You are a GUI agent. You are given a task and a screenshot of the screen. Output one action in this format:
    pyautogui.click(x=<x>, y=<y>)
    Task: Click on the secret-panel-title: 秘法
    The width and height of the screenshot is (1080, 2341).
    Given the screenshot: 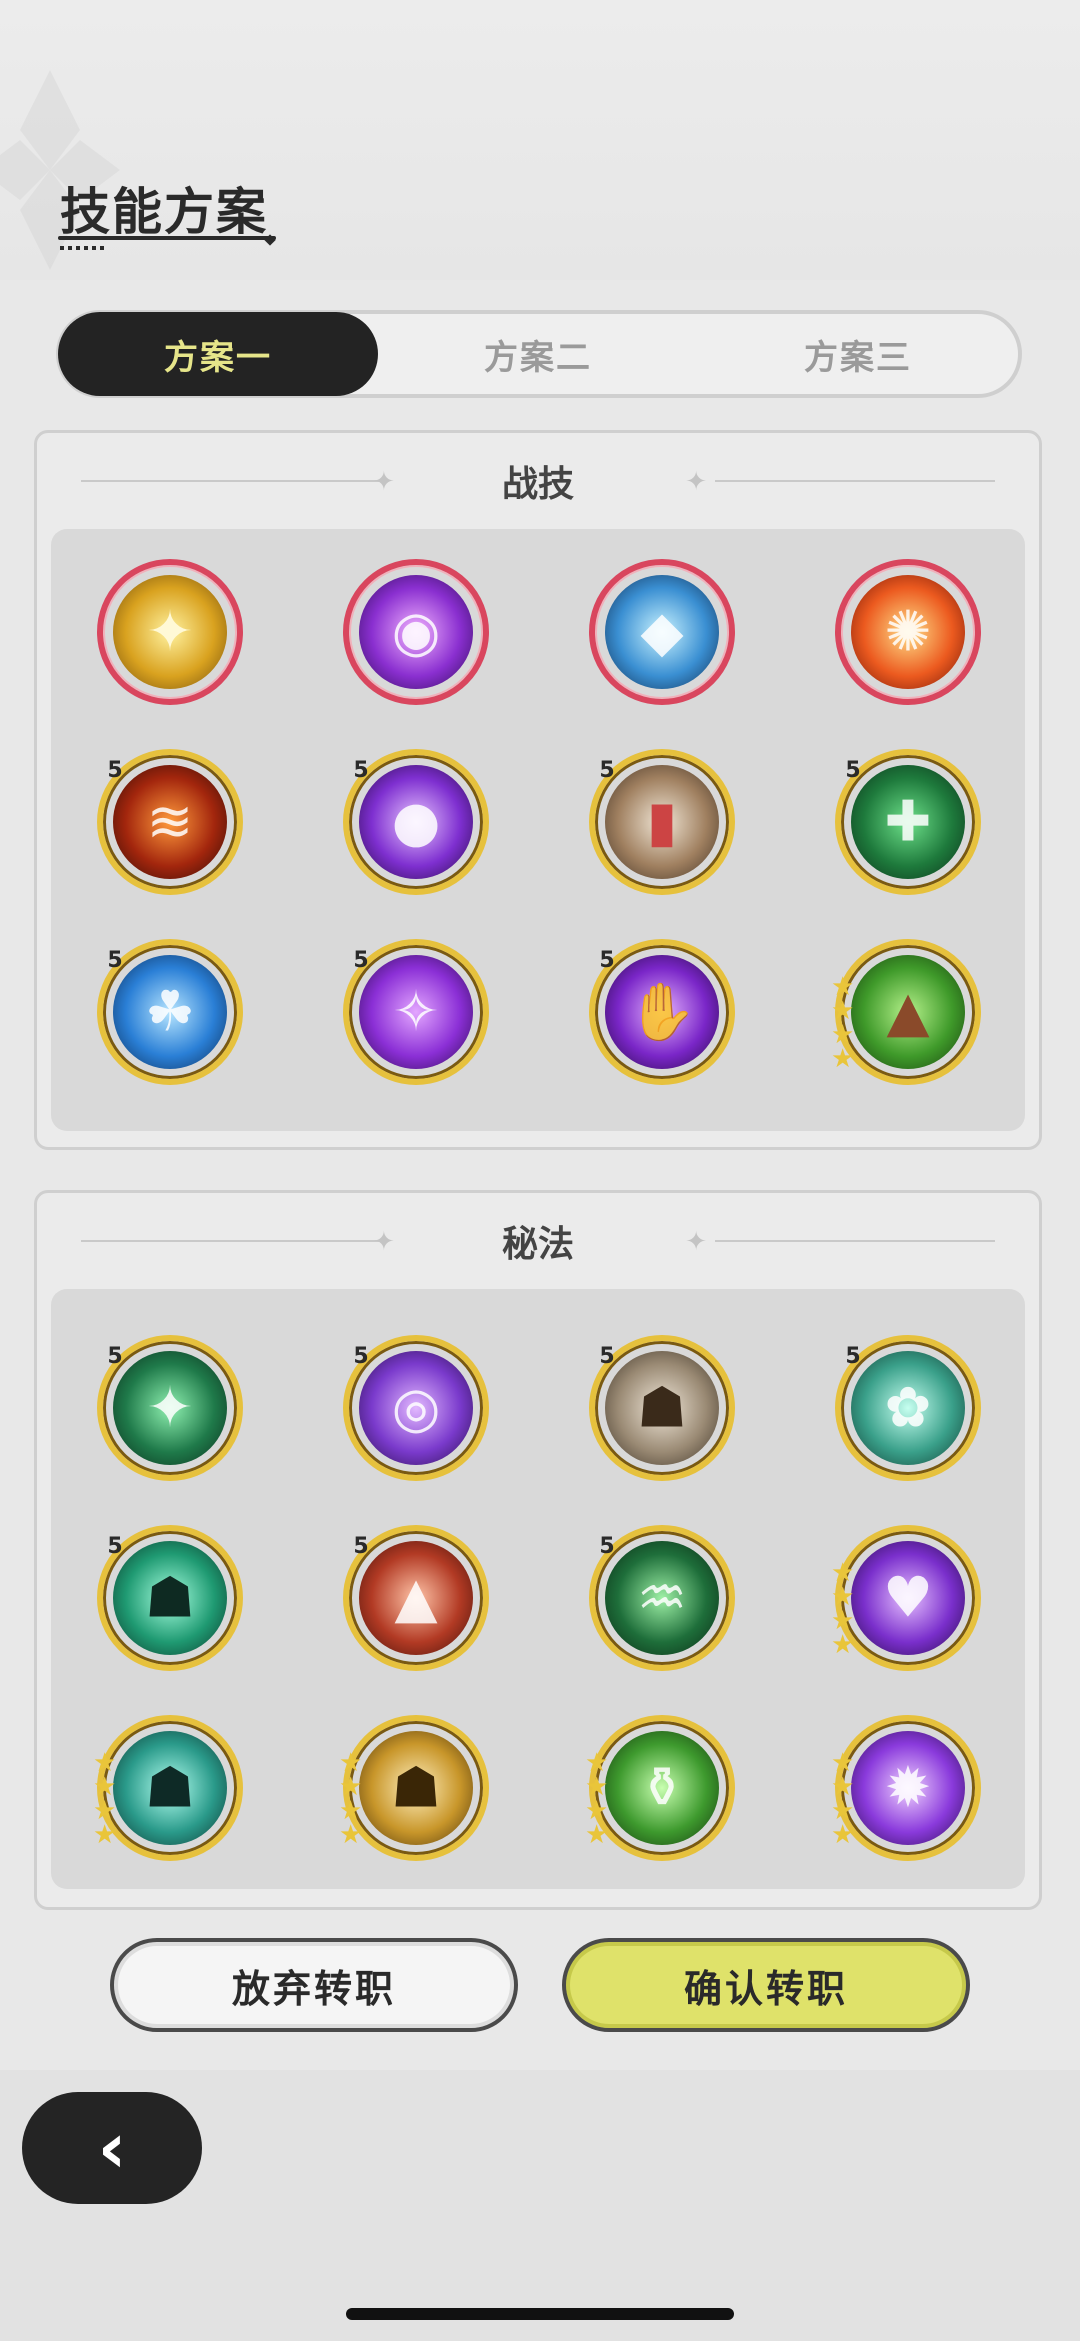 What is the action you would take?
    pyautogui.click(x=537, y=1244)
    